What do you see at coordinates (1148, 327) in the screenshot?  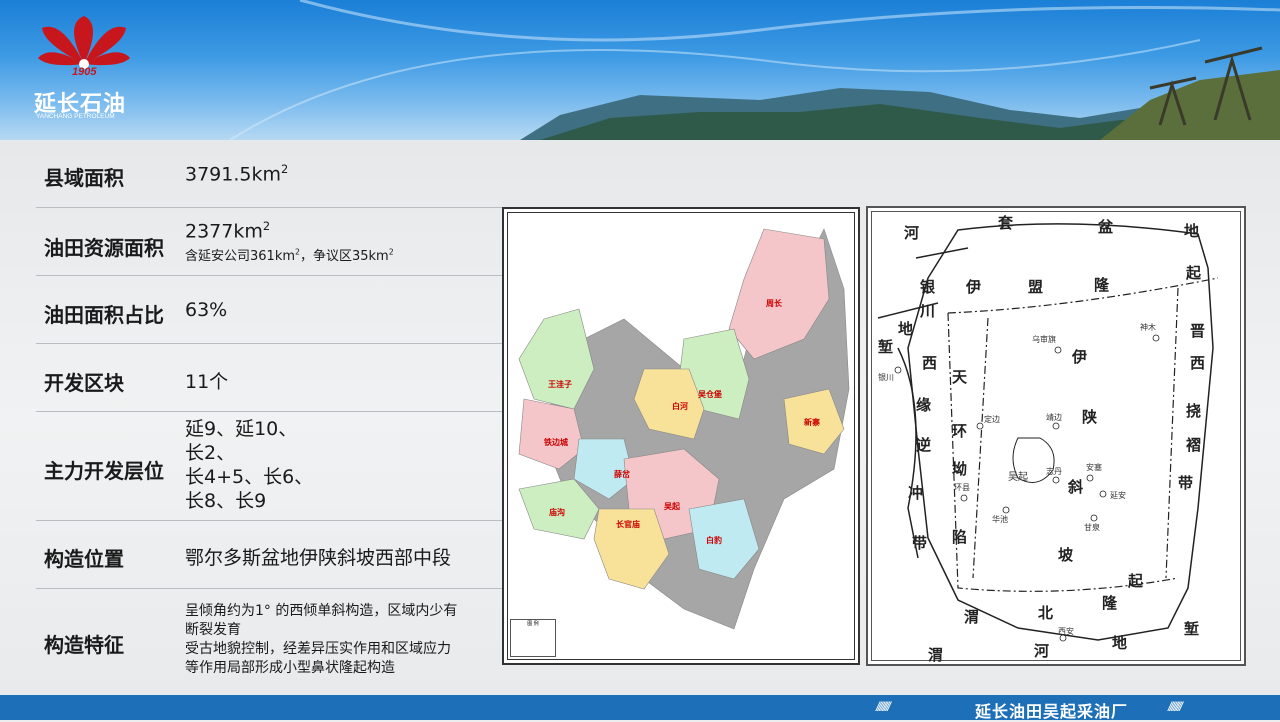 I see `map-city-label: 神木` at bounding box center [1148, 327].